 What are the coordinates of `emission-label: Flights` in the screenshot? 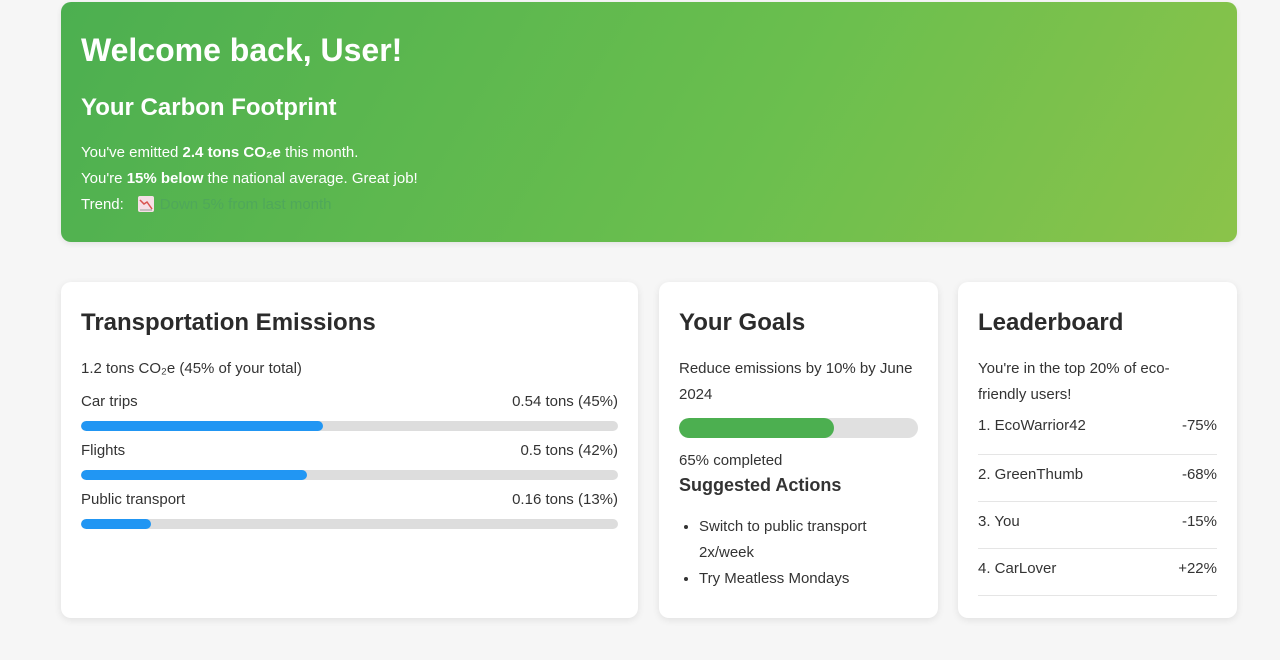 It's located at (103, 450).